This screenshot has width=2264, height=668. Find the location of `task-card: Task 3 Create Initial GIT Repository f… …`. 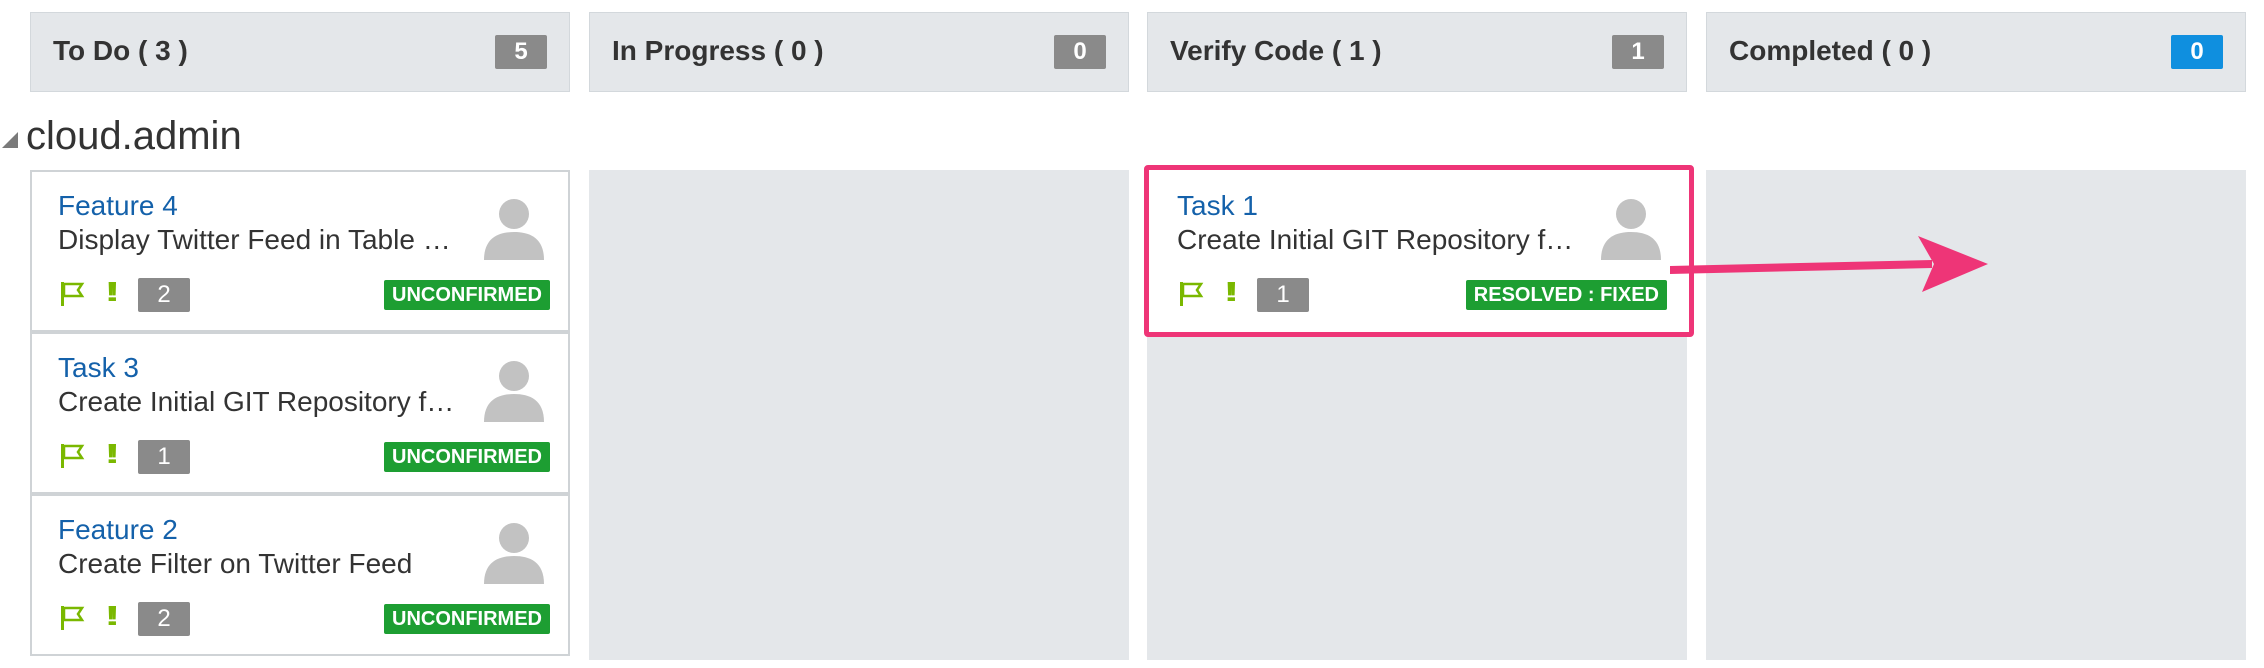

task-card: Task 3 Create Initial GIT Repository f… … is located at coordinates (300, 413).